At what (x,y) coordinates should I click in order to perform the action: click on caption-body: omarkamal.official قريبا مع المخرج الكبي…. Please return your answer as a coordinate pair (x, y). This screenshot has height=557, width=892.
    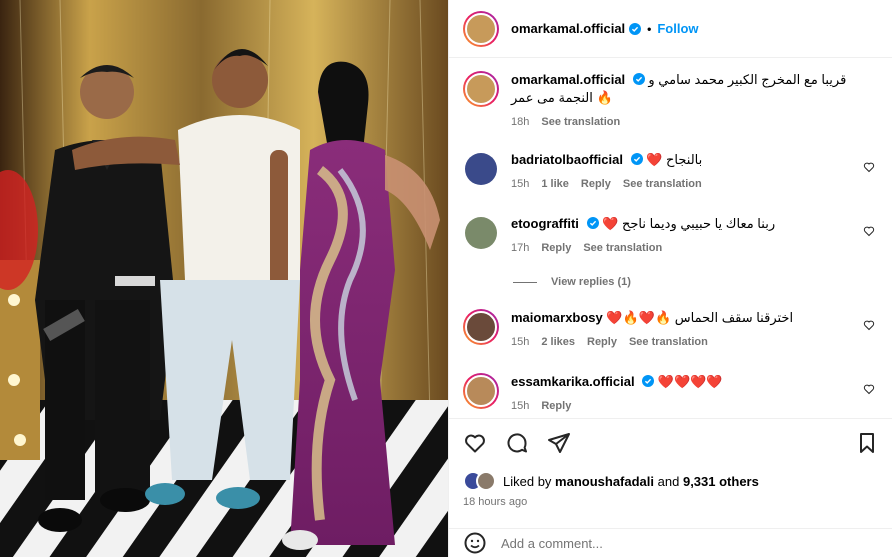
    Looking at the image, I should click on (697, 101).